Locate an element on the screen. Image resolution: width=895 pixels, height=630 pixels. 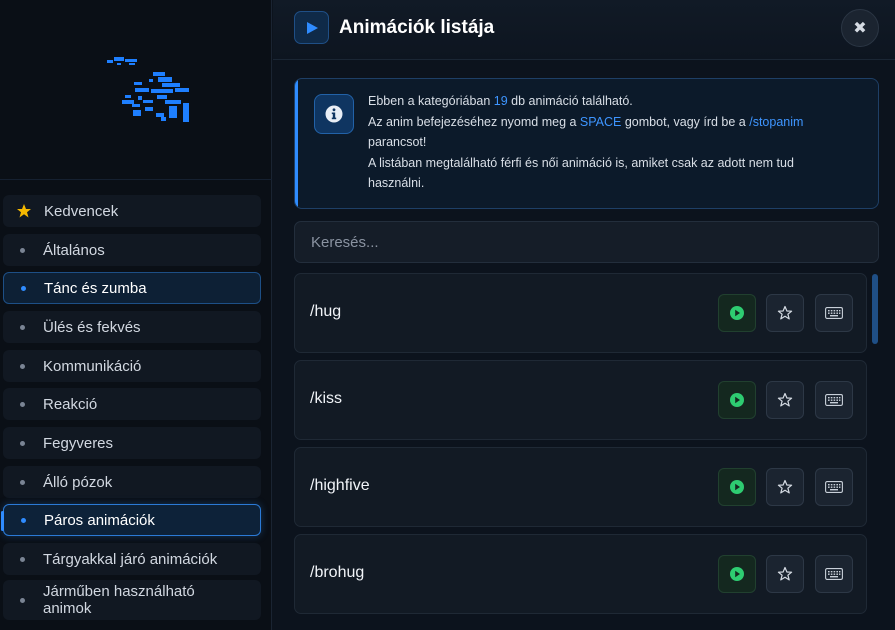
info-line1-pre: Ebben a kategóriában is located at coordinates (431, 101).